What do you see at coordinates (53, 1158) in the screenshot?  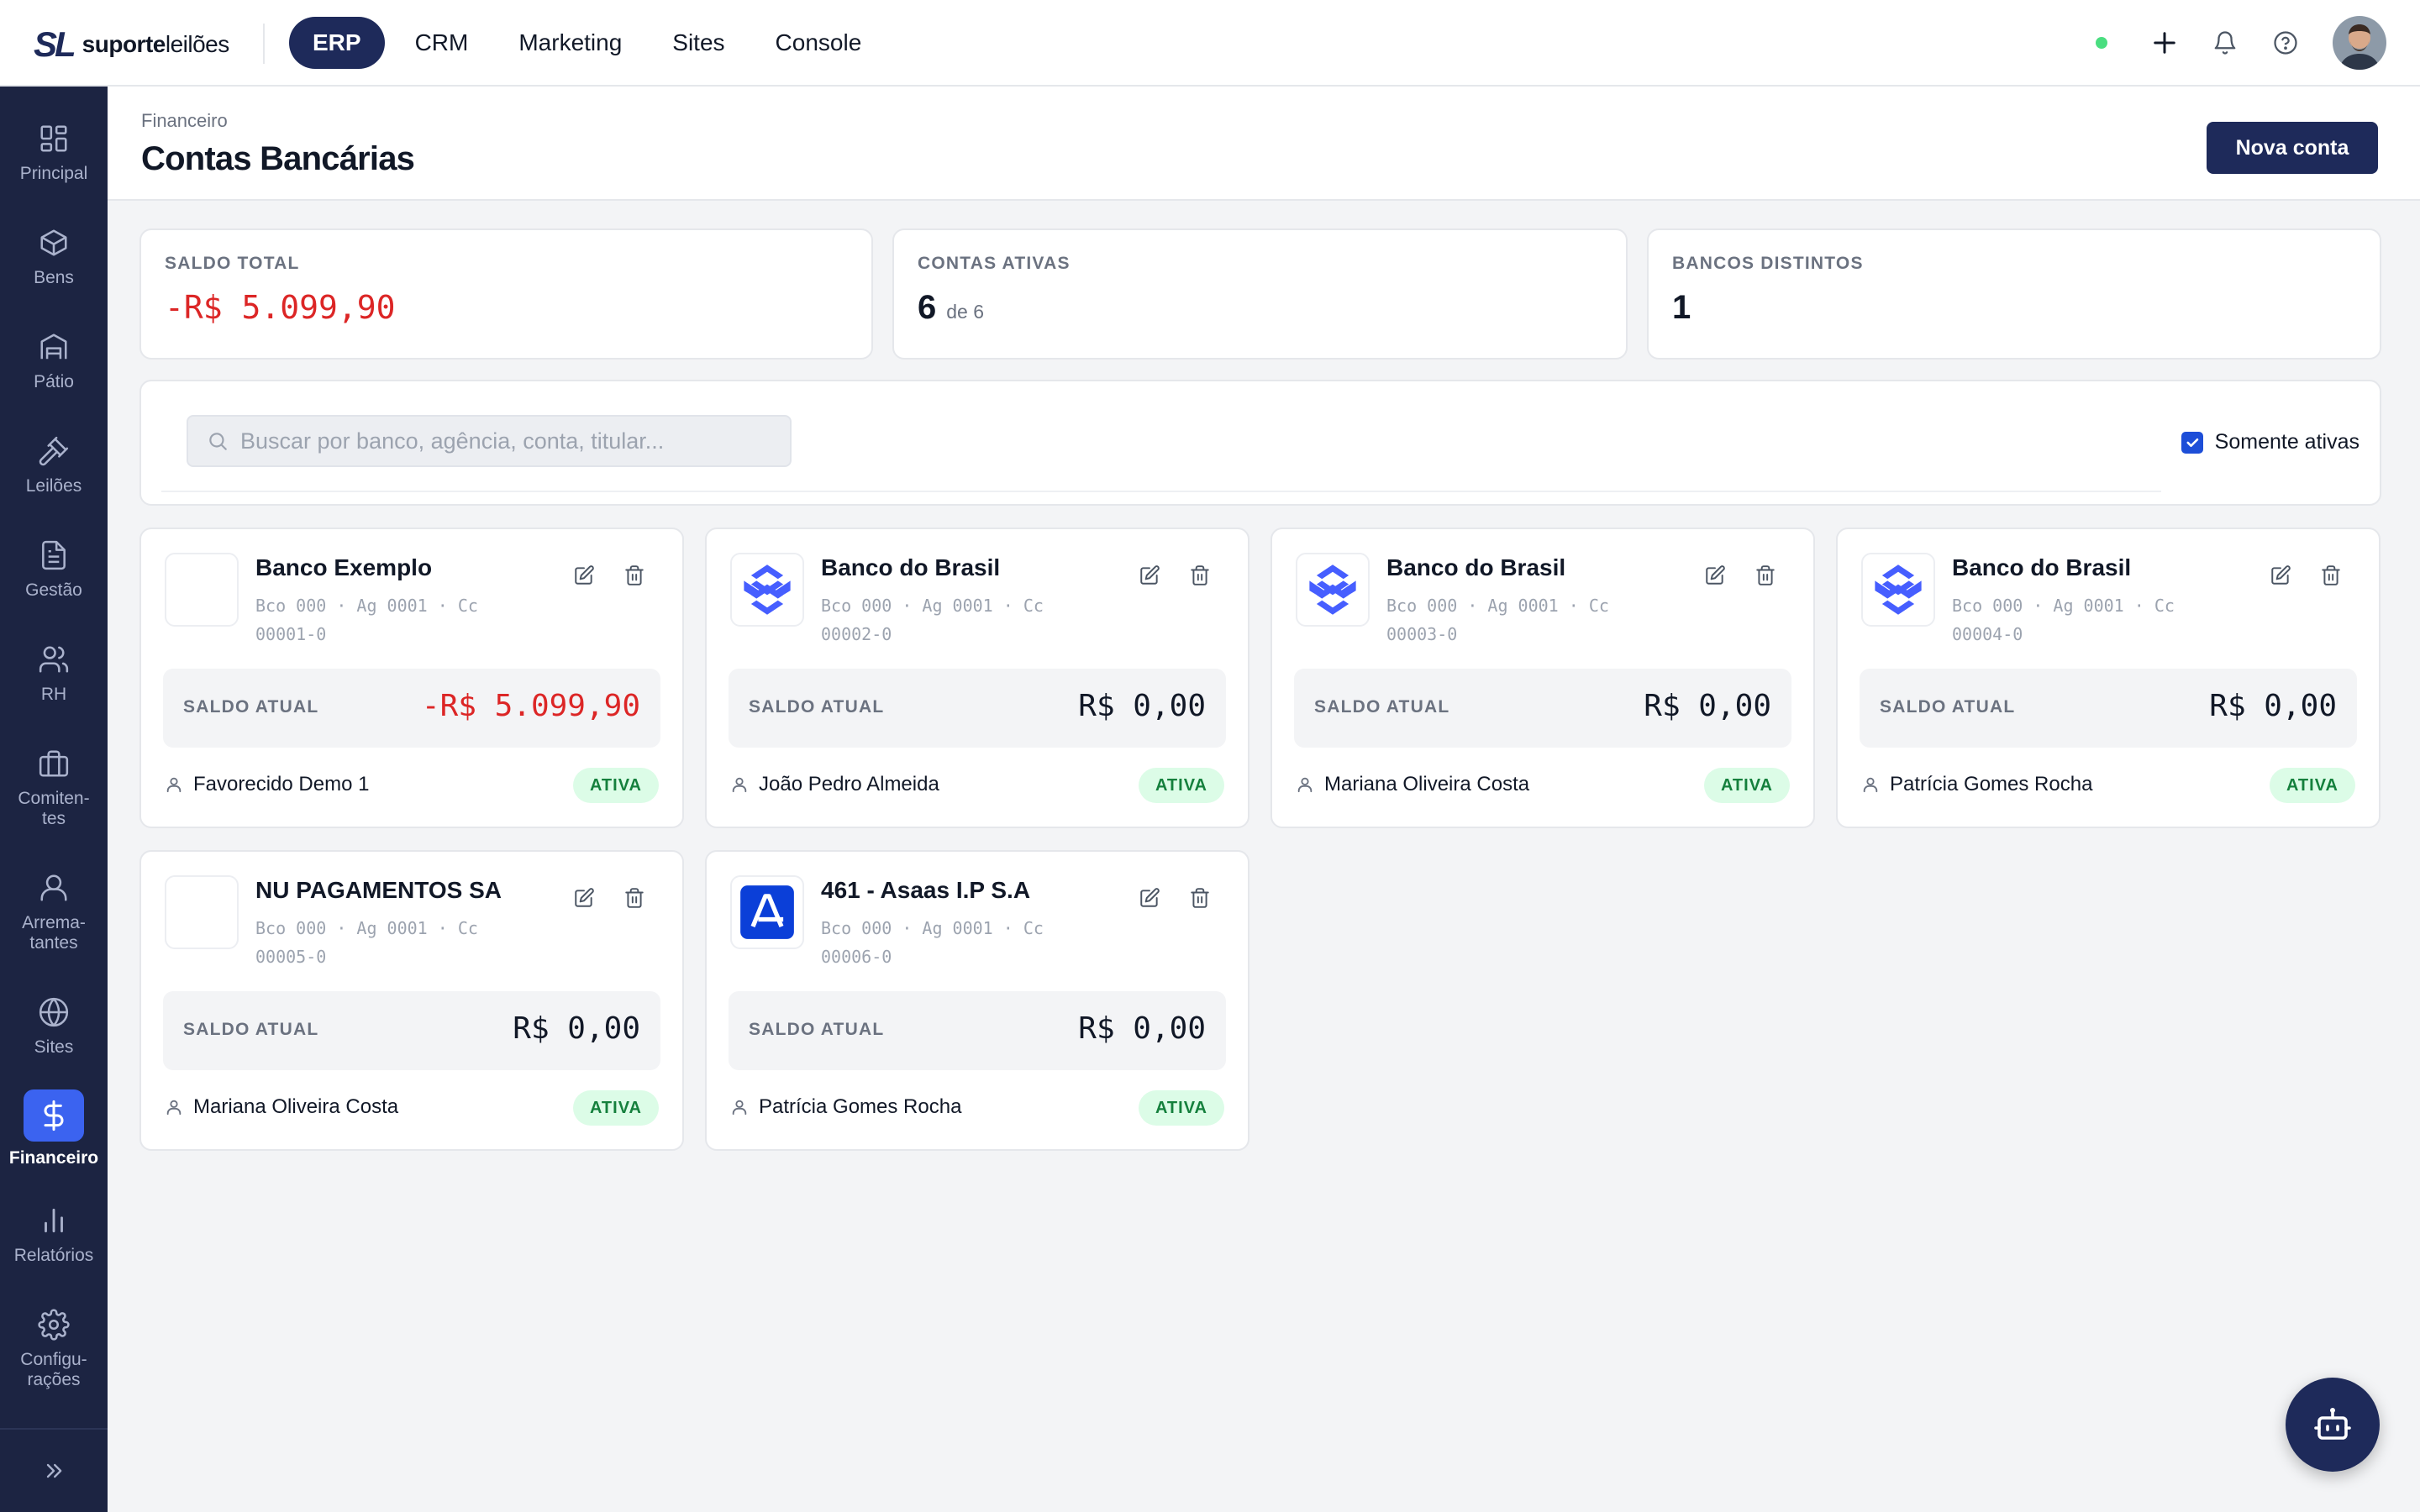 I see `sidebar-item-label: Financeiro` at bounding box center [53, 1158].